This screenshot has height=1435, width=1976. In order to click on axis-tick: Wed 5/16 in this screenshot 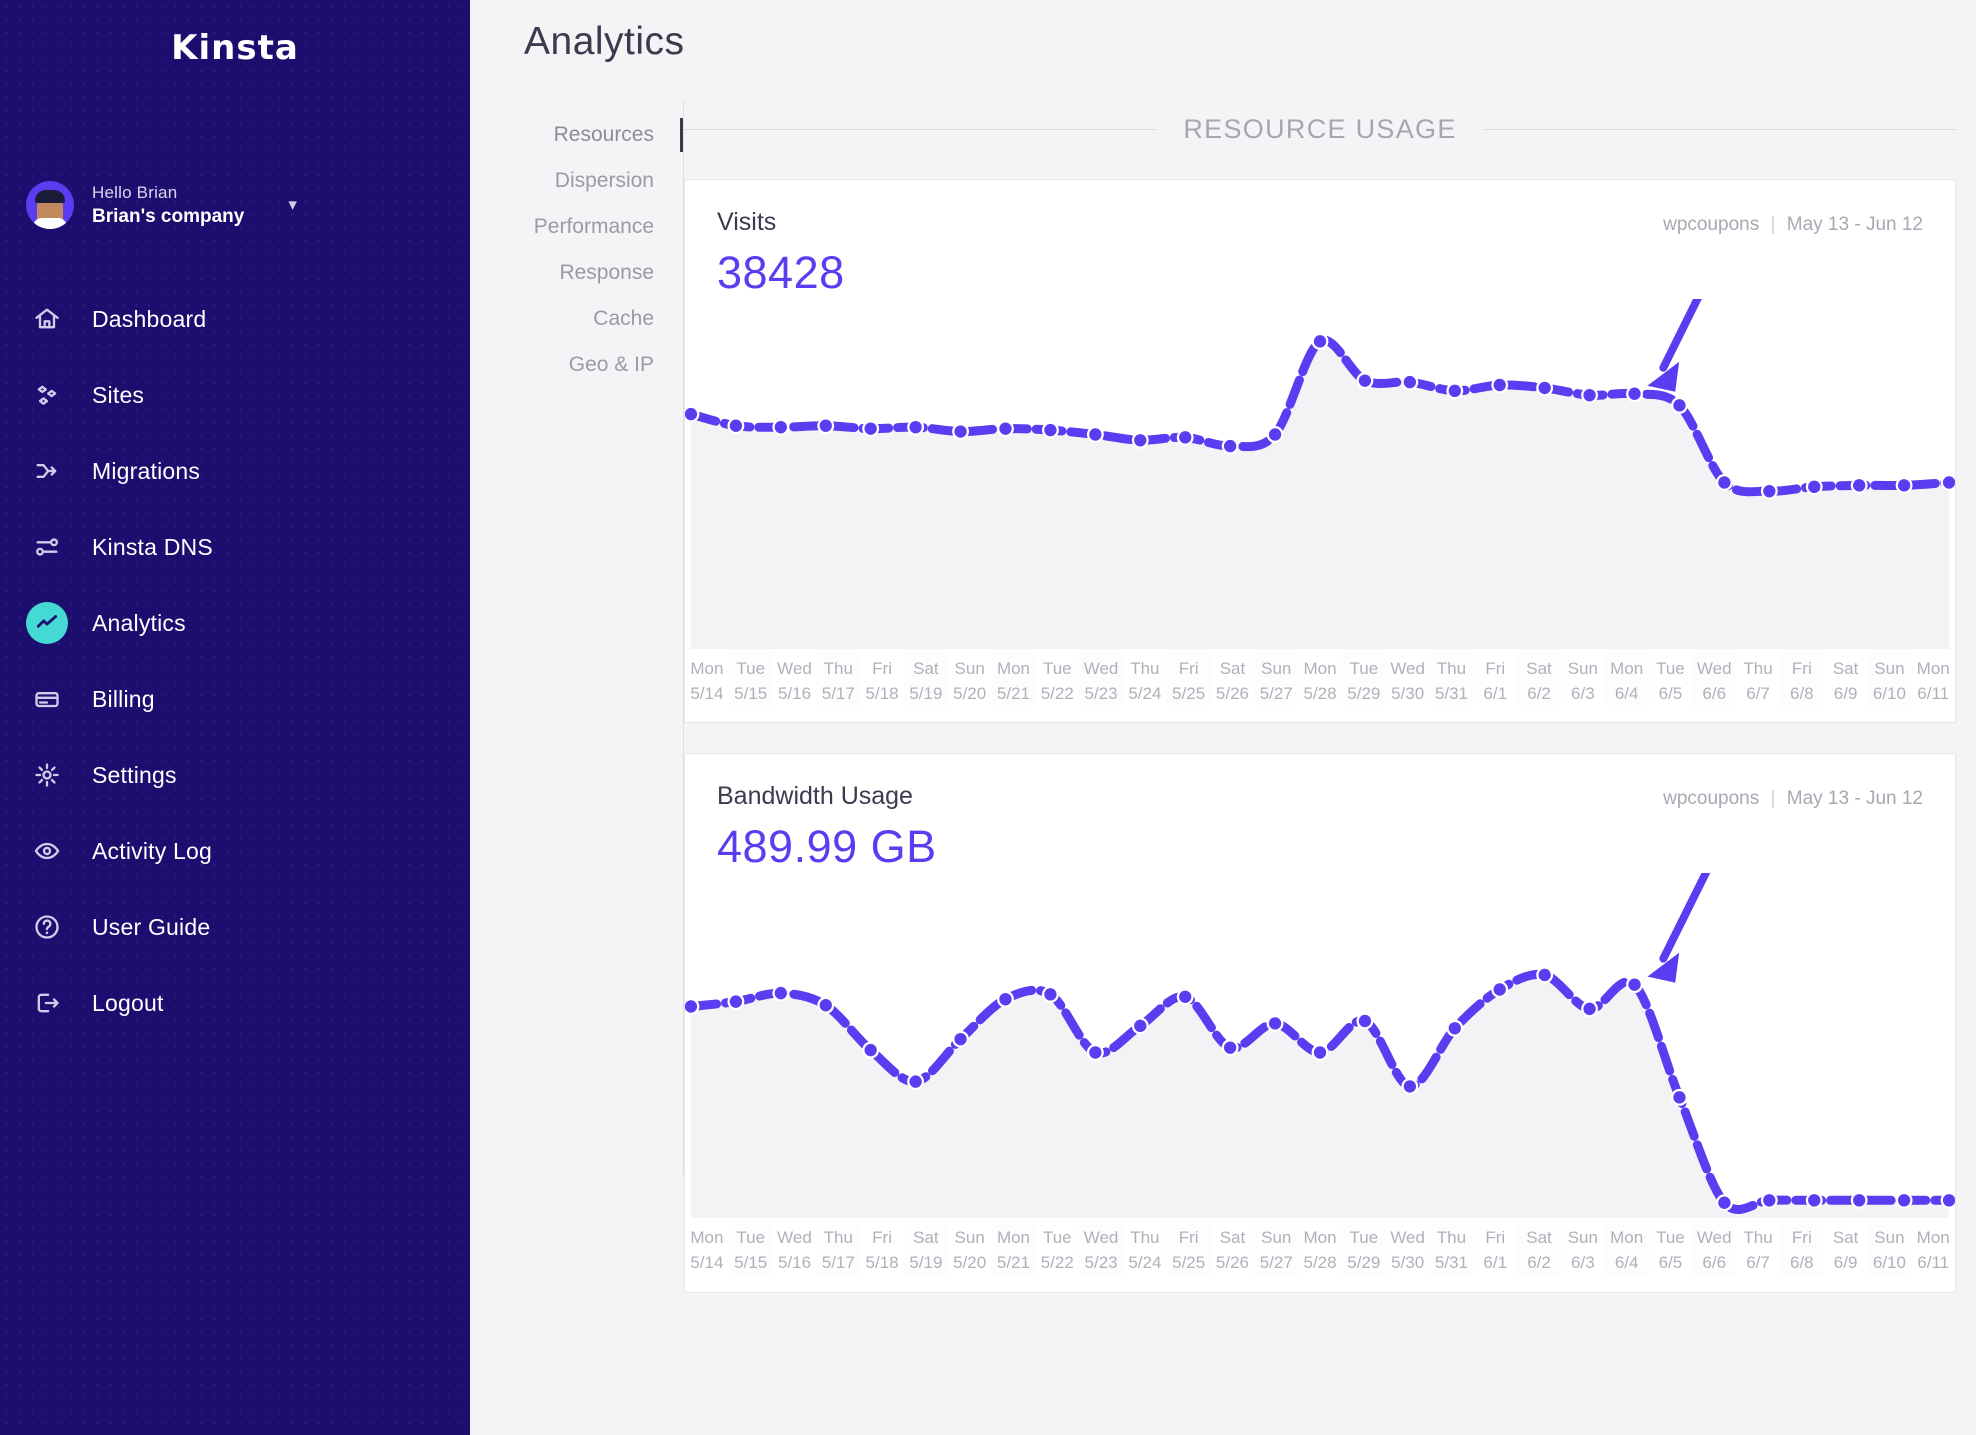, I will do `click(795, 677)`.